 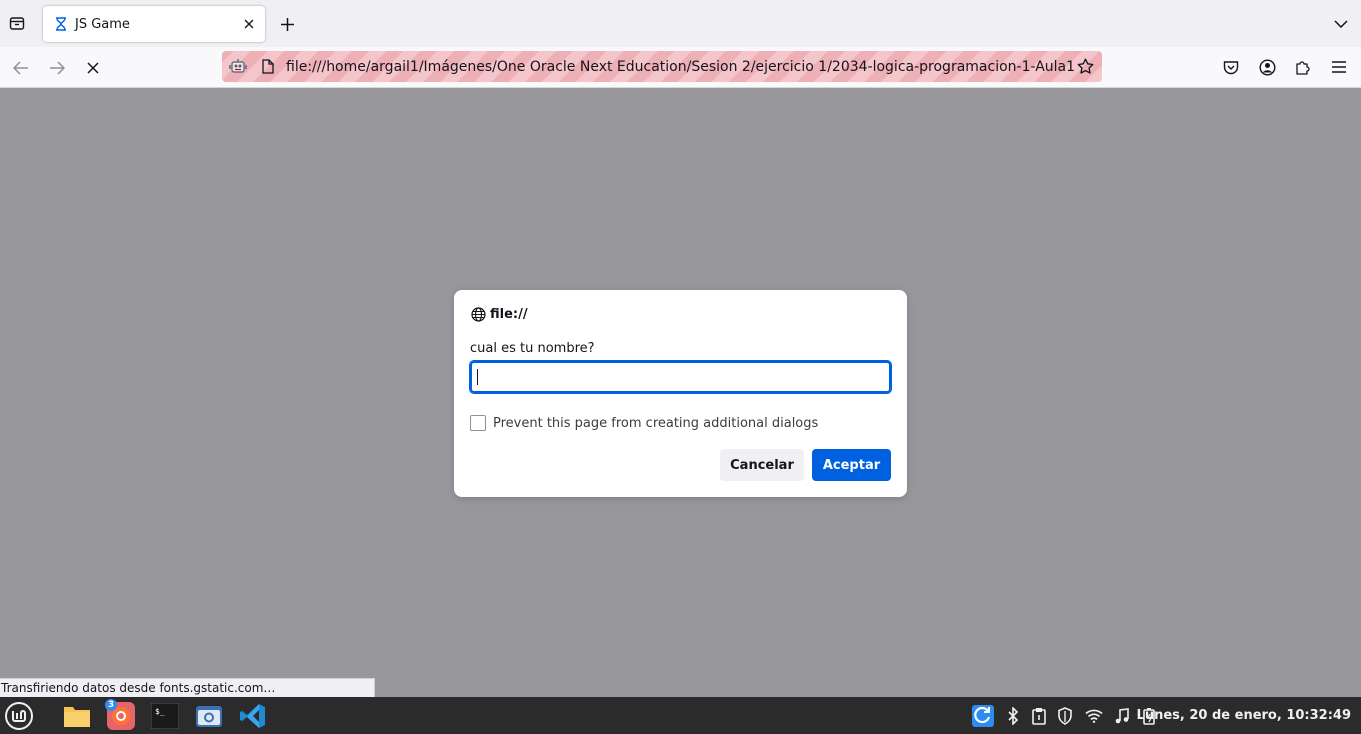 I want to click on text-caret, so click(x=477, y=377).